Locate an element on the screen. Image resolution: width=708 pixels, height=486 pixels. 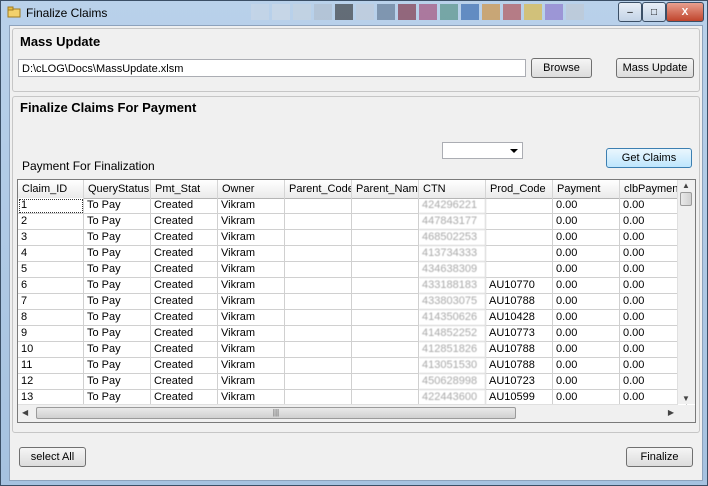
grid-cell: 447843177 is located at coordinates (452, 222).